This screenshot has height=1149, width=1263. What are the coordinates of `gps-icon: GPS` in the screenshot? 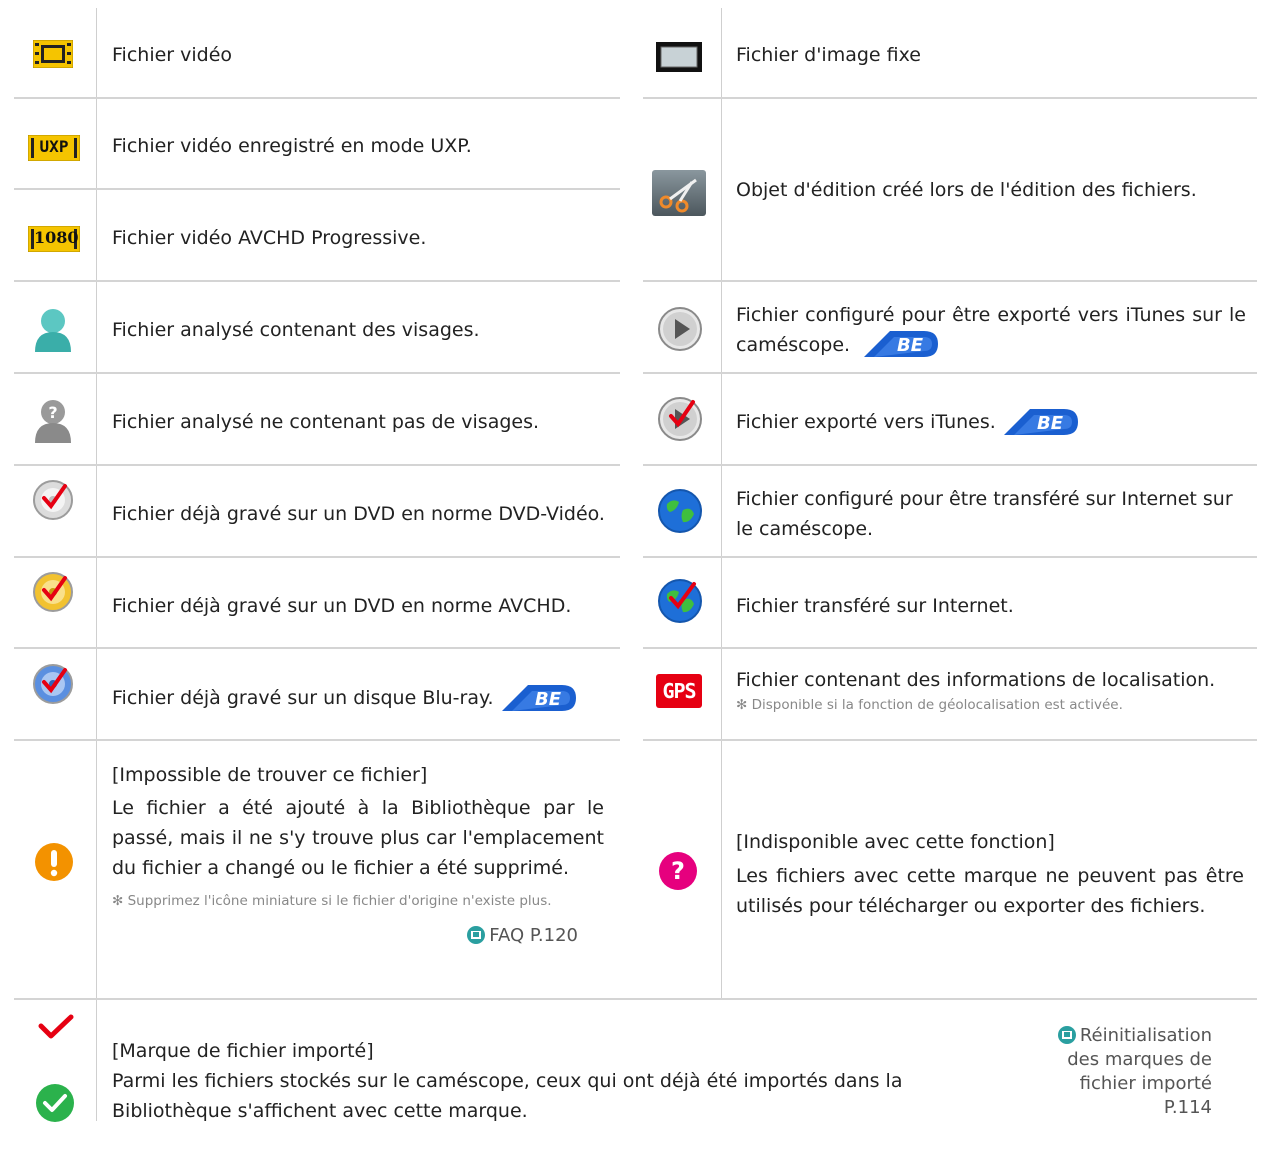 It's located at (679, 691).